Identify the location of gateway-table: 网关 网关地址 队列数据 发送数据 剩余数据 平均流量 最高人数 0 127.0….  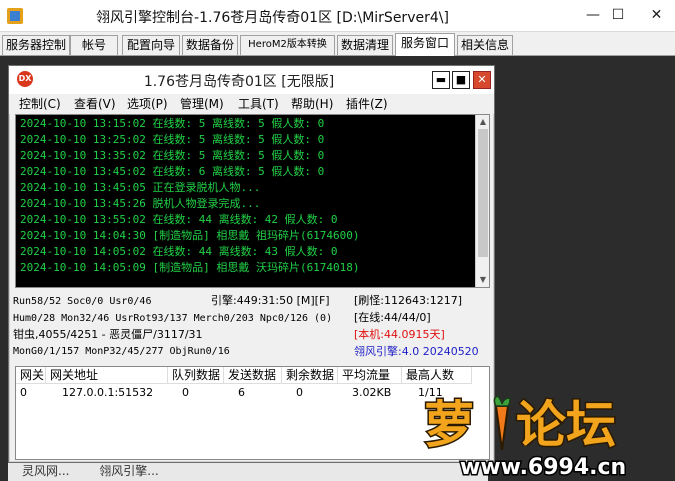
(252, 413).